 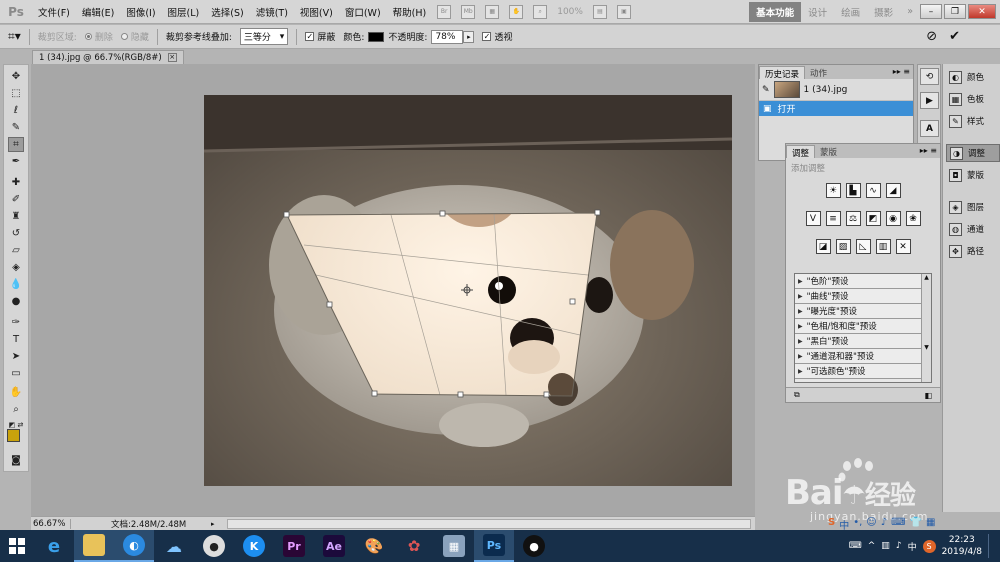 What do you see at coordinates (14, 36) in the screenshot?
I see `crop-tool-preset-icon: ⌗▾` at bounding box center [14, 36].